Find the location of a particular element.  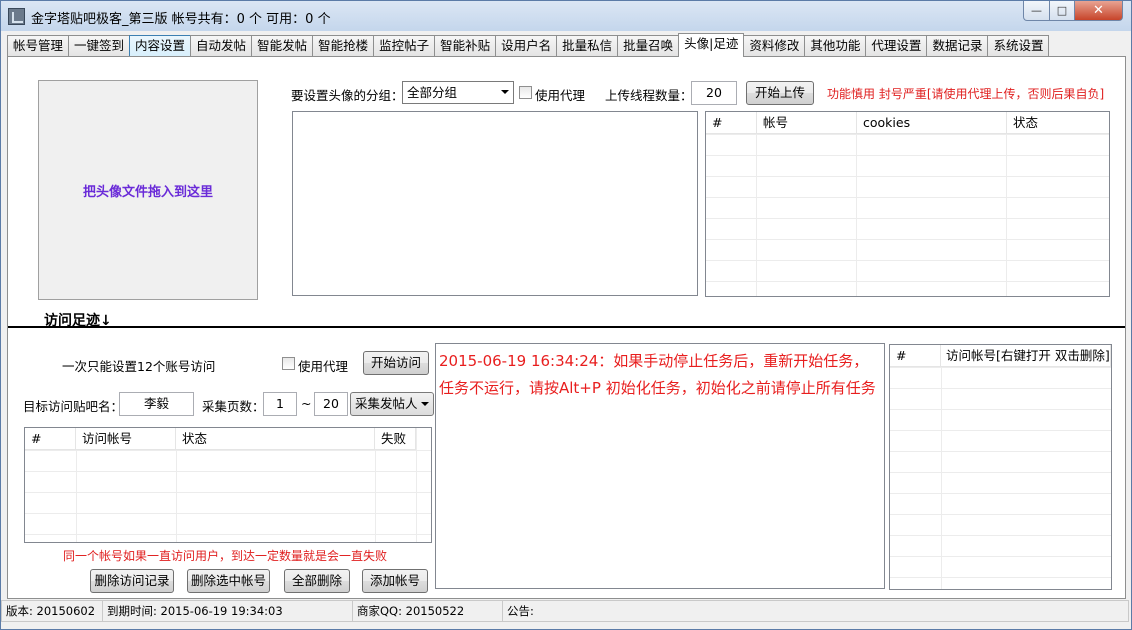

tab-smart-bump: 智能补贴 is located at coordinates (465, 46).